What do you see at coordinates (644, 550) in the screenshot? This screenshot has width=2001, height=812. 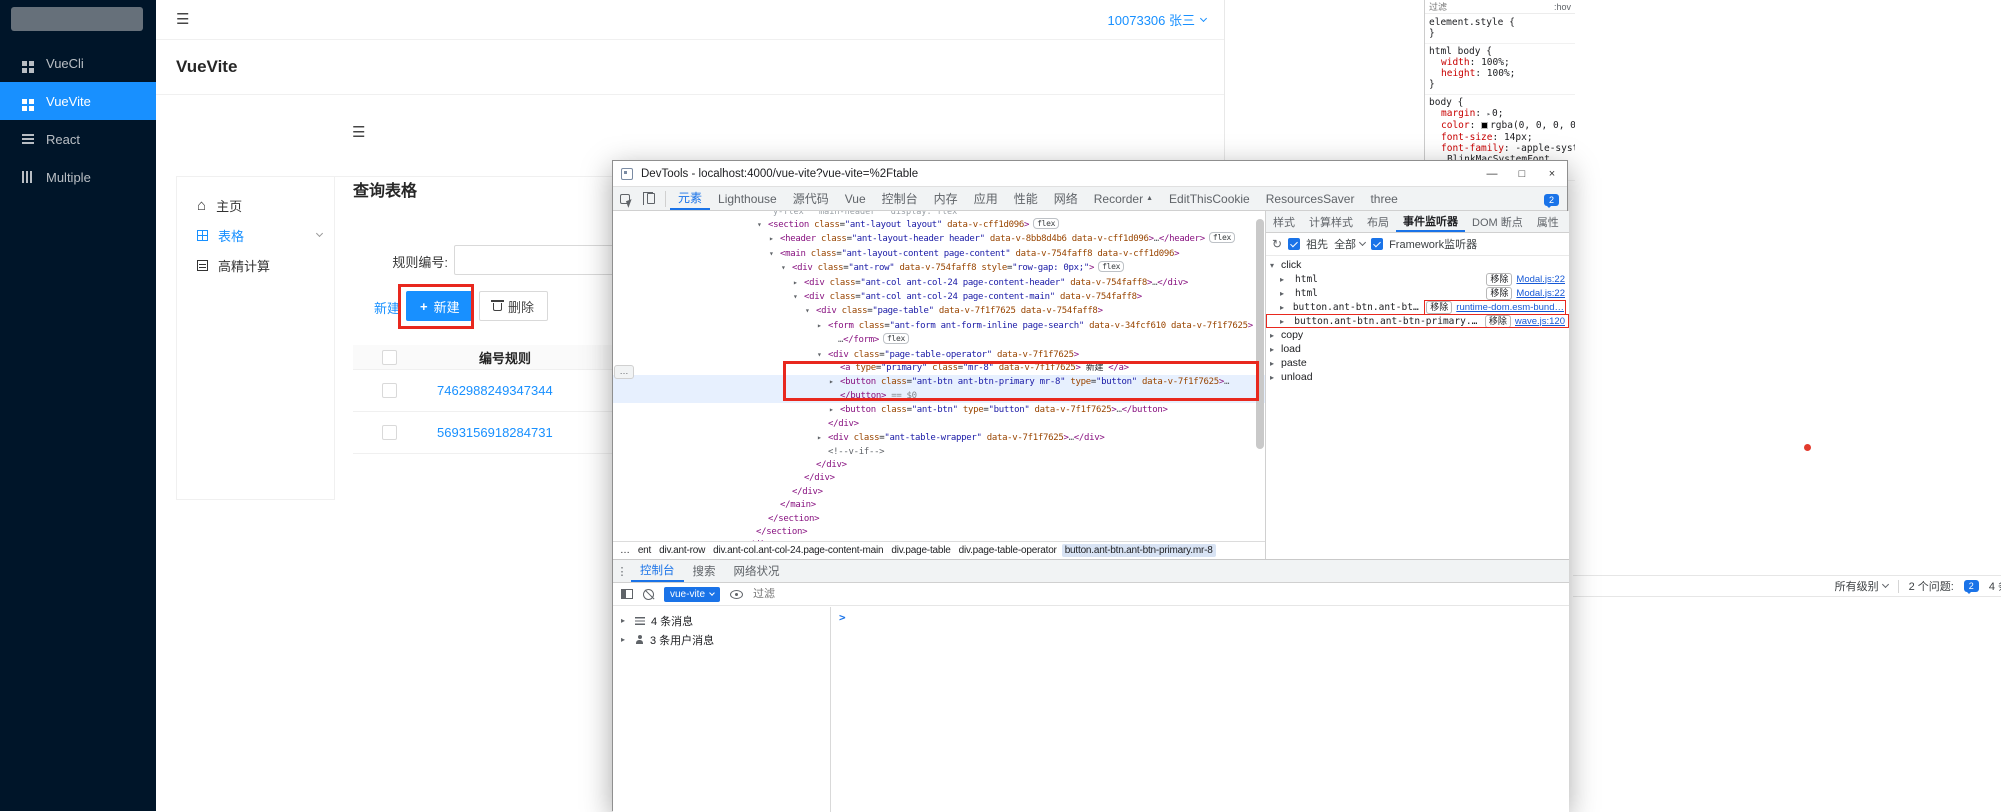 I see `breadcrumb-item: ent` at bounding box center [644, 550].